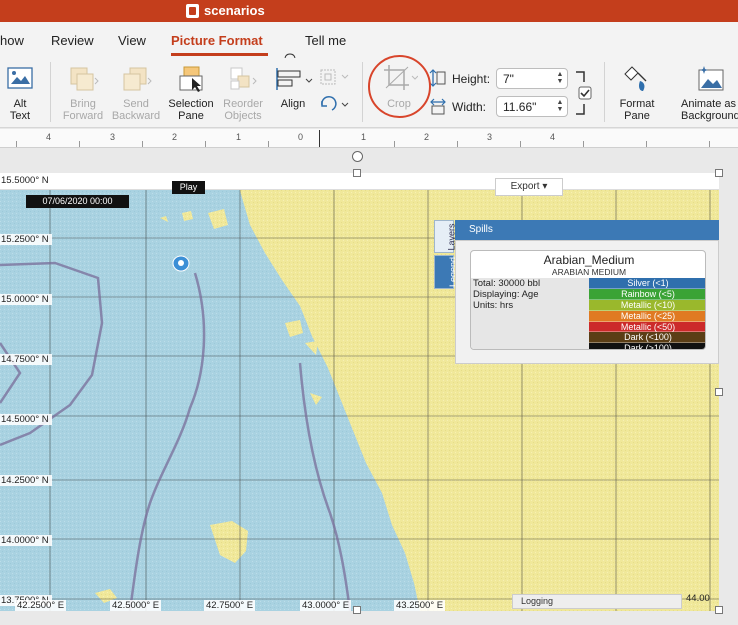 This screenshot has width=738, height=625. Describe the element at coordinates (597, 601) in the screenshot. I see `logging-bar: Logging` at that location.